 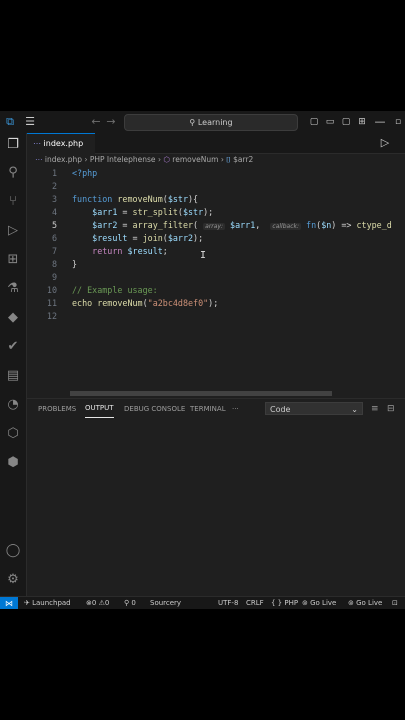 I want to click on error-count: 0, so click(x=94, y=603).